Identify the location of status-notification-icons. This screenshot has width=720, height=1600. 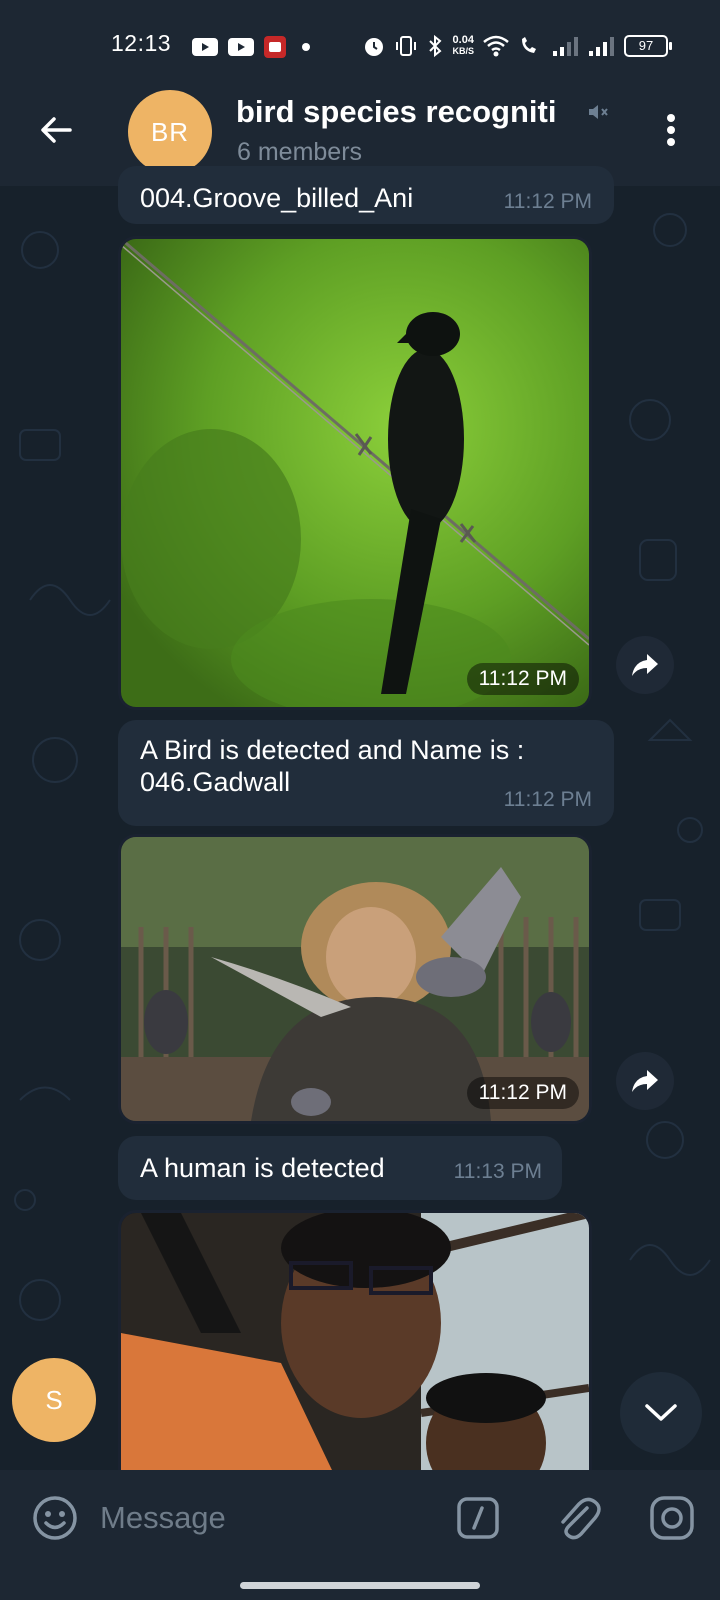
(254, 47).